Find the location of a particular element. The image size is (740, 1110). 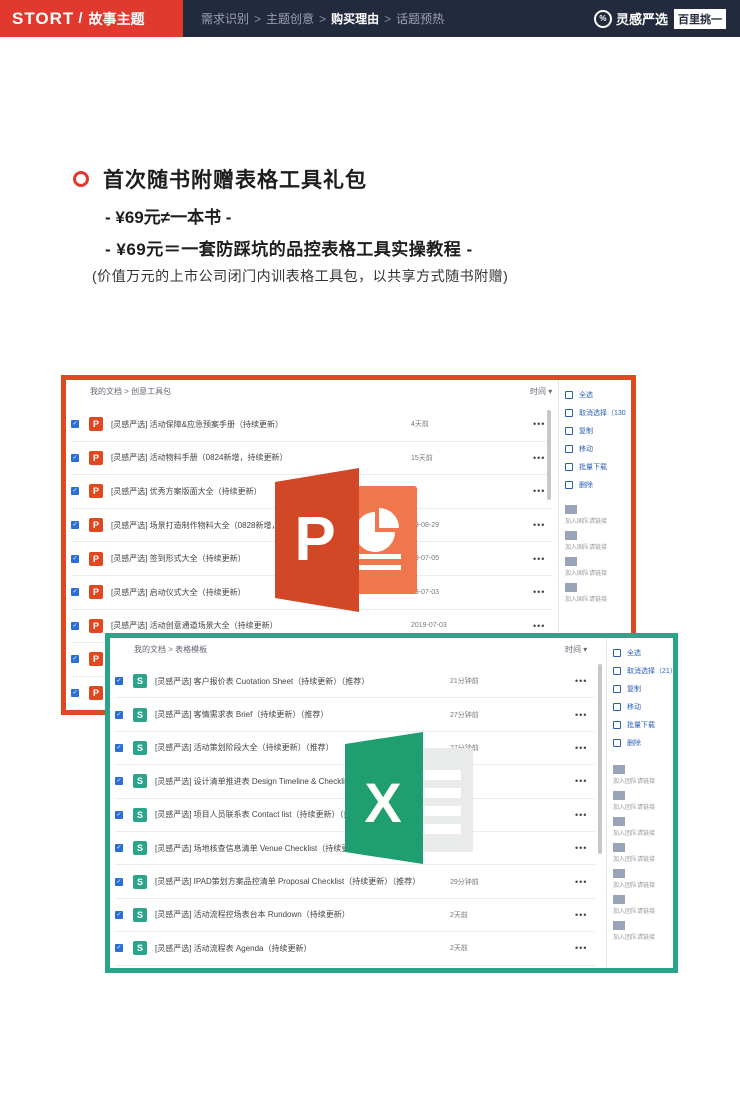

side-action-label: 移动 is located at coordinates (634, 707).